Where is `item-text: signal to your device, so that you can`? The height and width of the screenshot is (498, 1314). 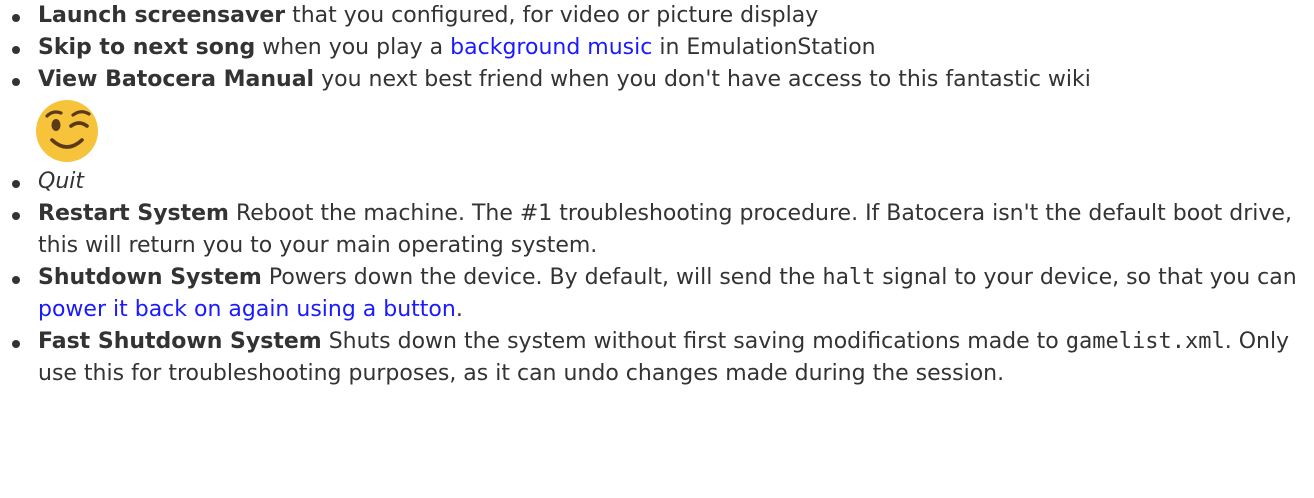
item-text: signal to your device, so that you can is located at coordinates (1086, 277).